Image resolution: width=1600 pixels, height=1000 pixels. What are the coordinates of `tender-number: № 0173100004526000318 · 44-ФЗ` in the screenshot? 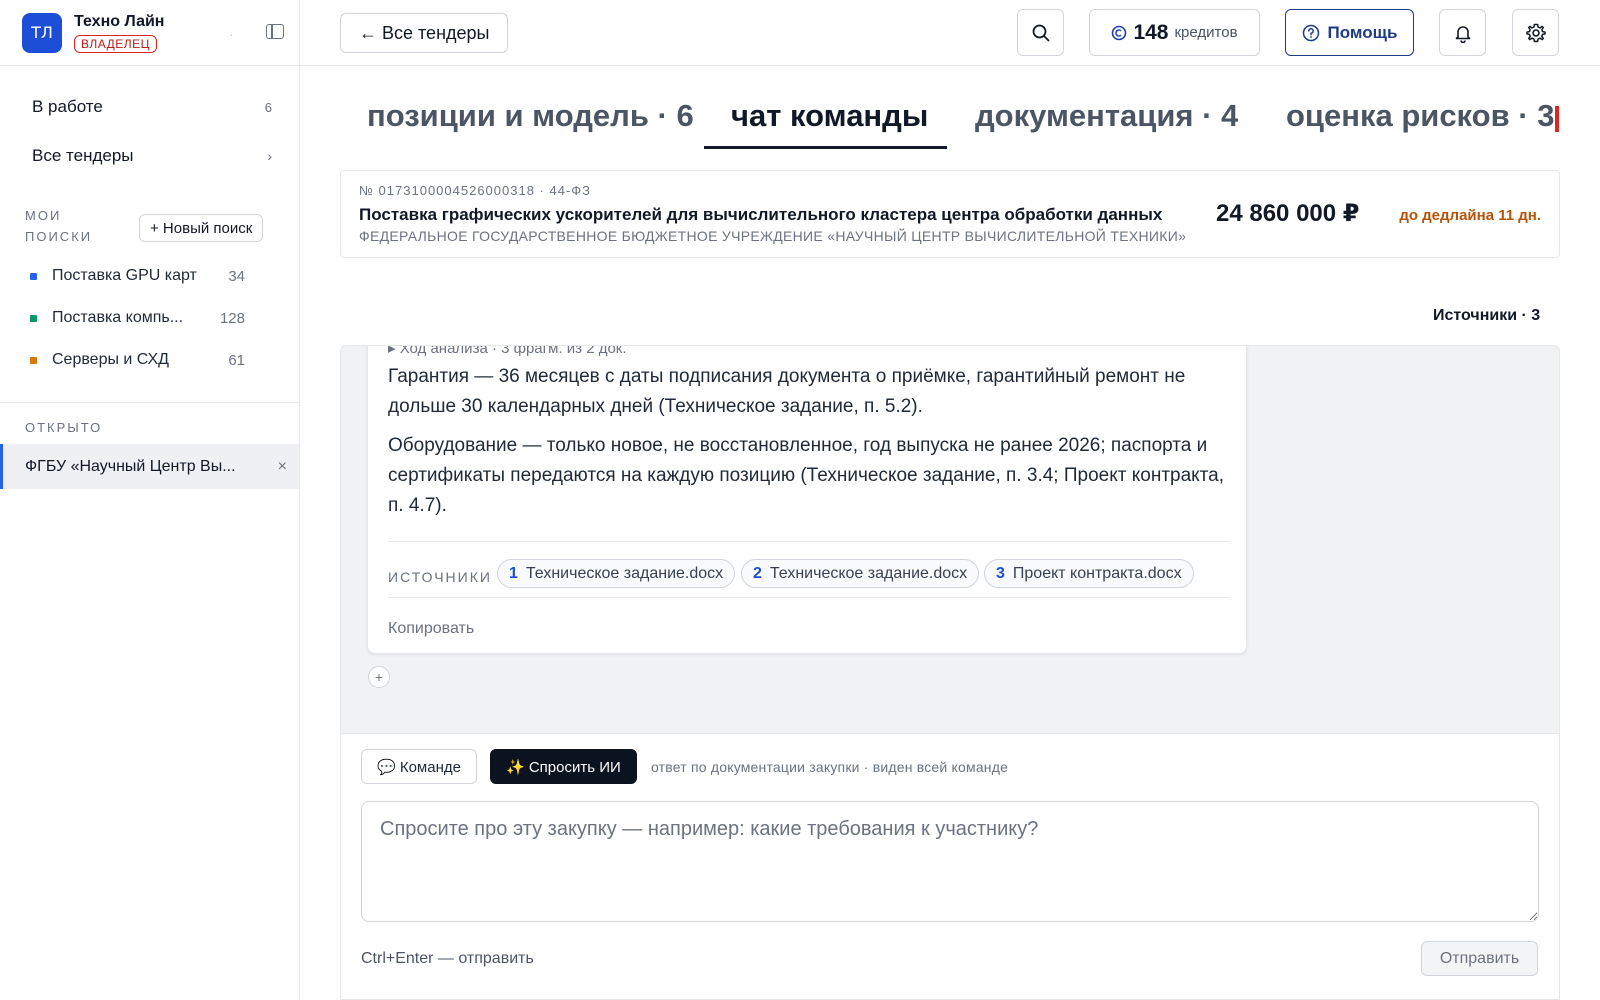 It's located at (475, 190).